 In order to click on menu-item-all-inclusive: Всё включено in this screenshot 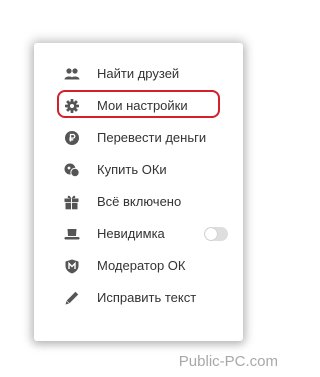, I will do `click(138, 202)`.